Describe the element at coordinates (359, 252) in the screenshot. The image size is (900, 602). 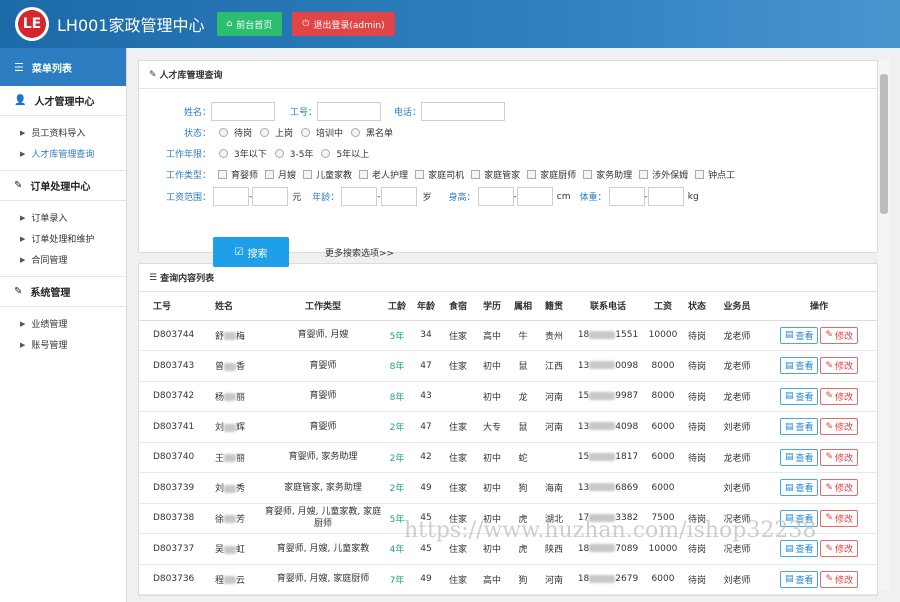
I see `more-options-link: 更多搜索选项>>` at that location.